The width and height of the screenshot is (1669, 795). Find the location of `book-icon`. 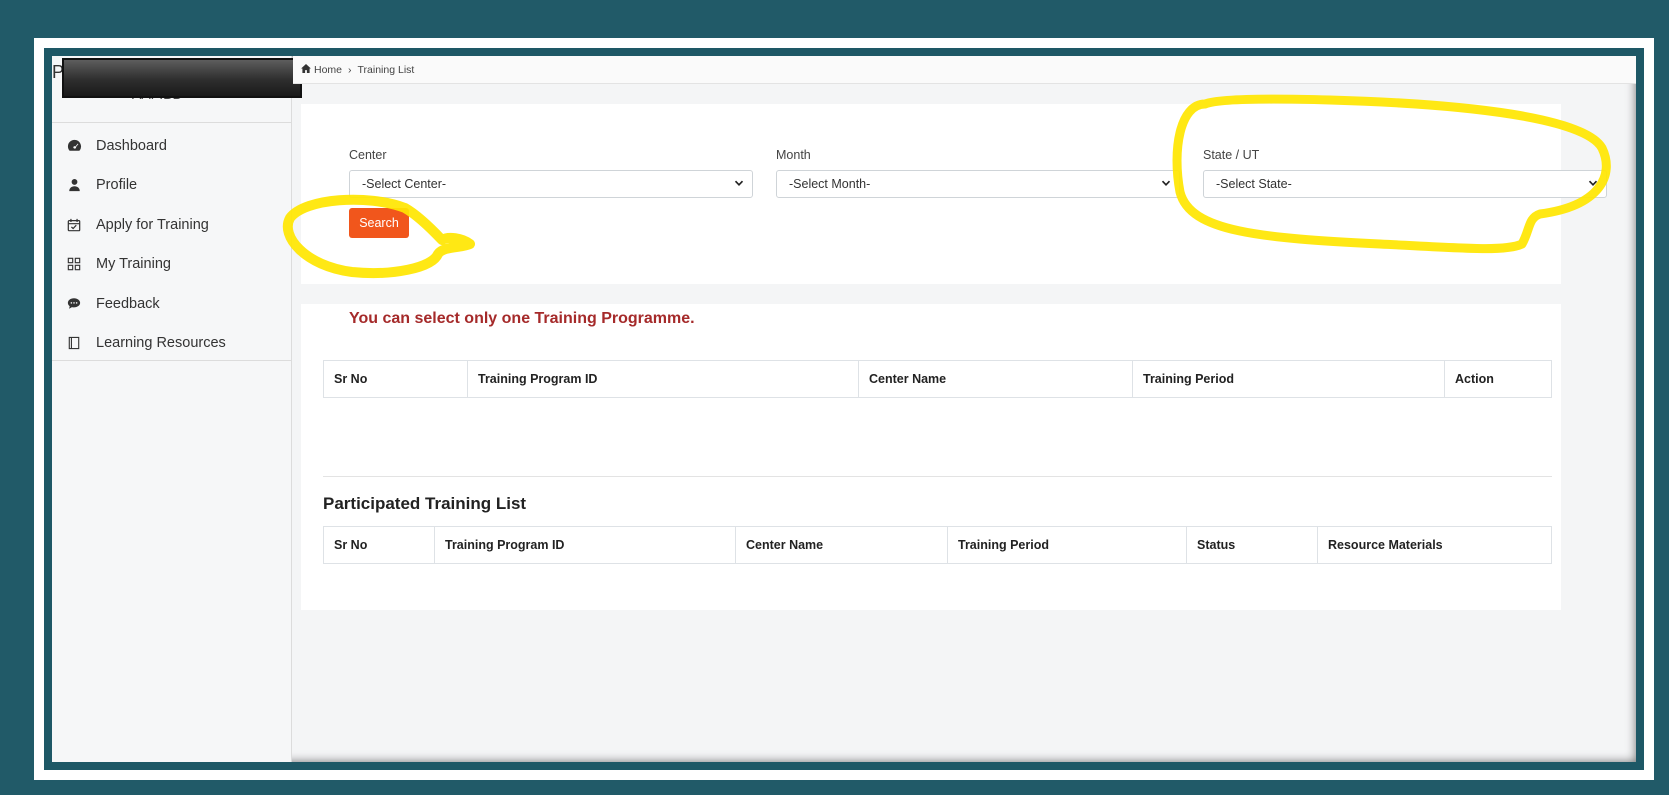

book-icon is located at coordinates (74, 343).